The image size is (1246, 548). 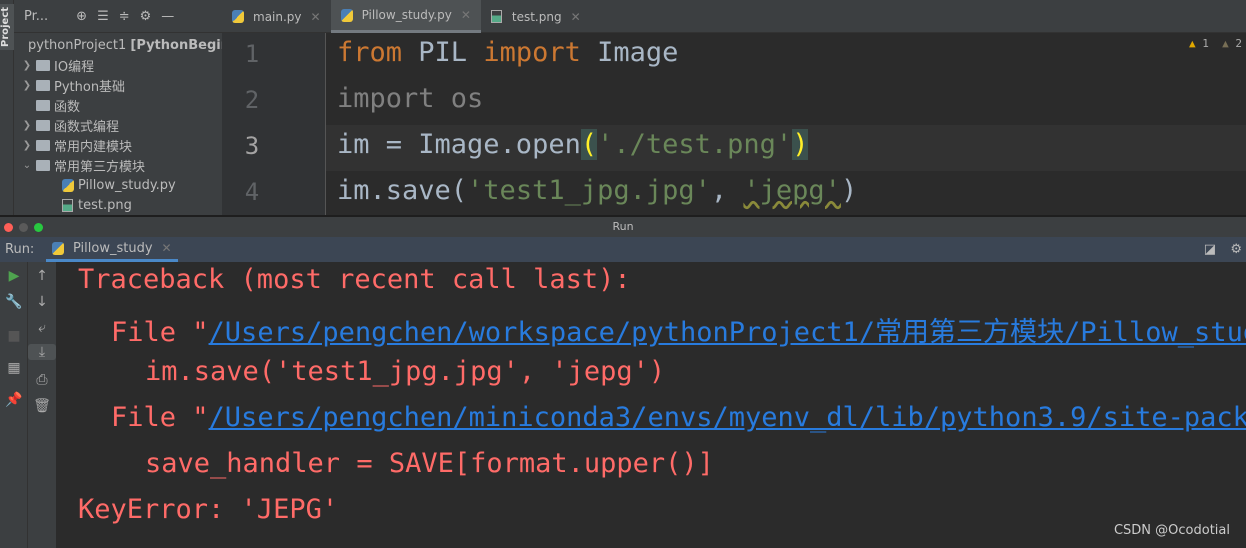 What do you see at coordinates (42, 380) in the screenshot?
I see `print-icon: ⎙` at bounding box center [42, 380].